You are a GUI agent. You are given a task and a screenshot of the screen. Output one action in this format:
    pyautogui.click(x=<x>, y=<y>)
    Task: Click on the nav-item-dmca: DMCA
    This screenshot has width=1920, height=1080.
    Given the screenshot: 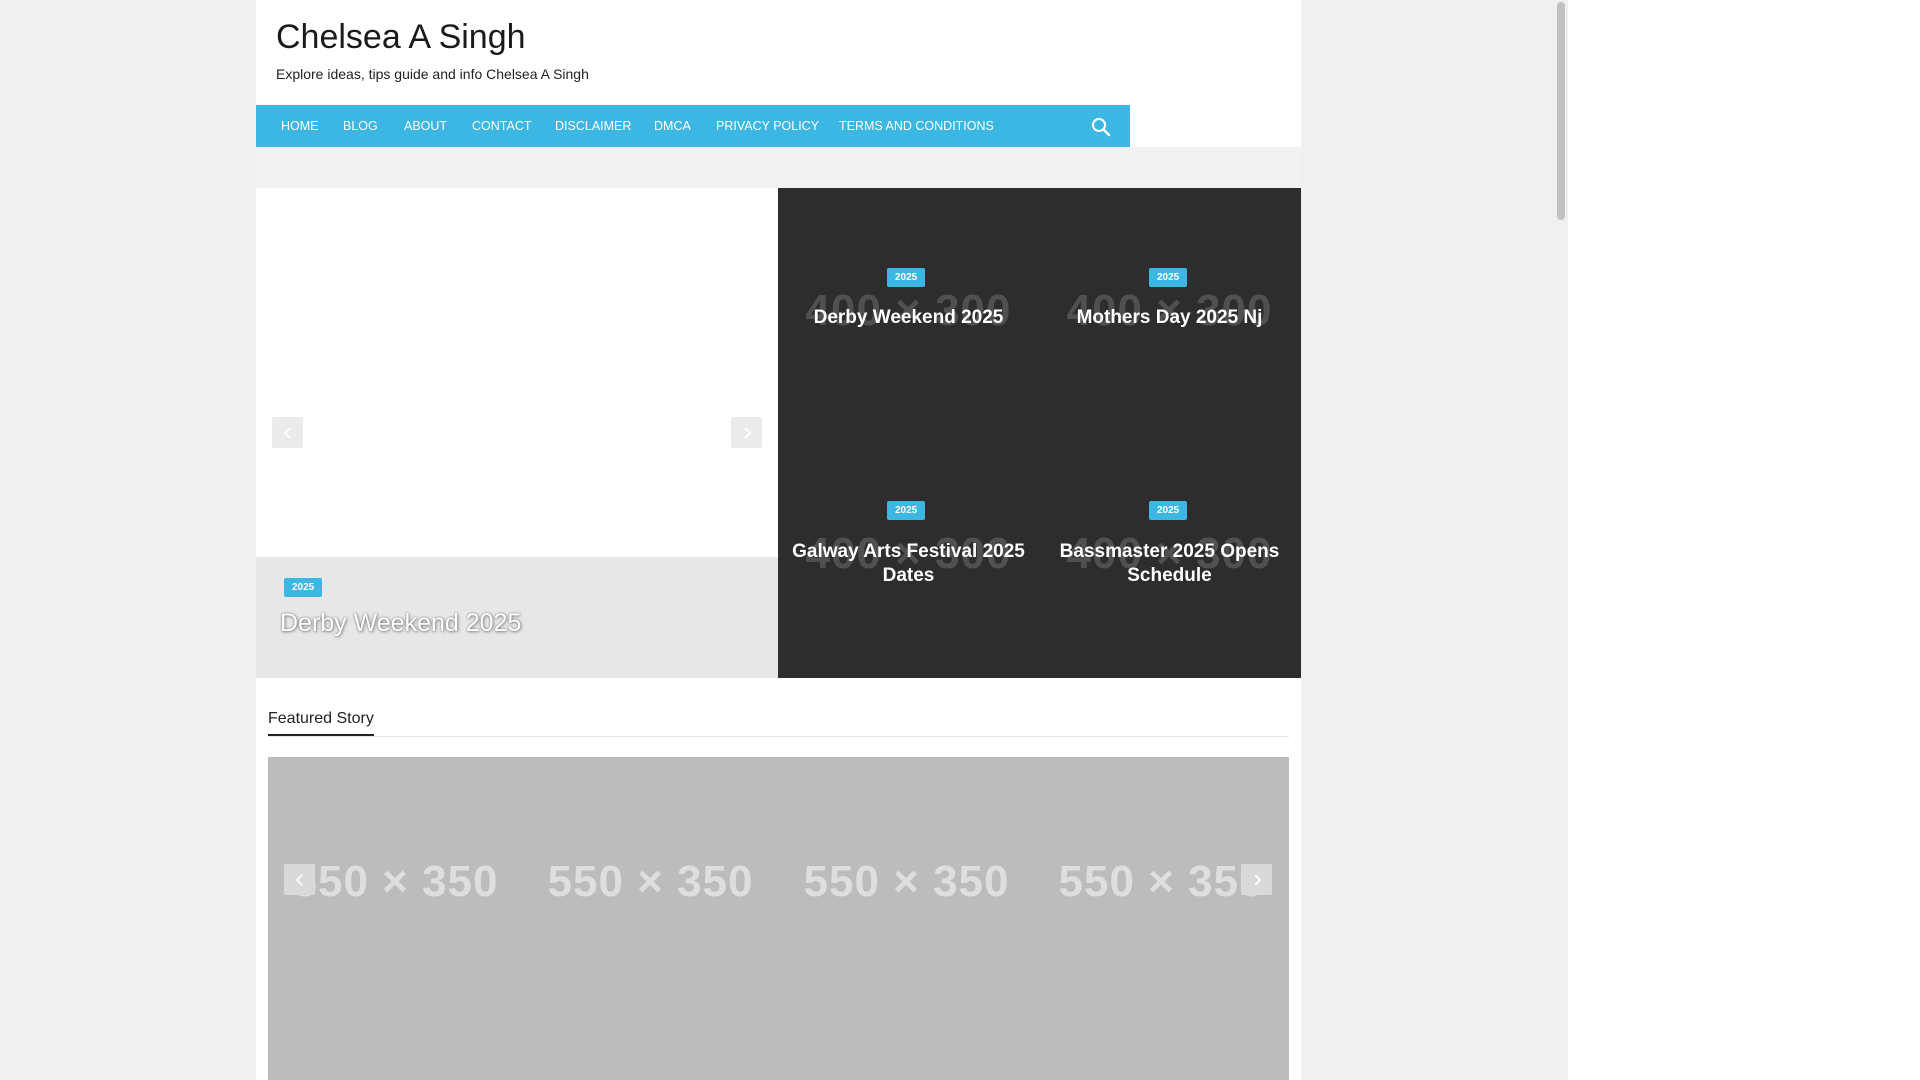 What is the action you would take?
    pyautogui.click(x=672, y=126)
    